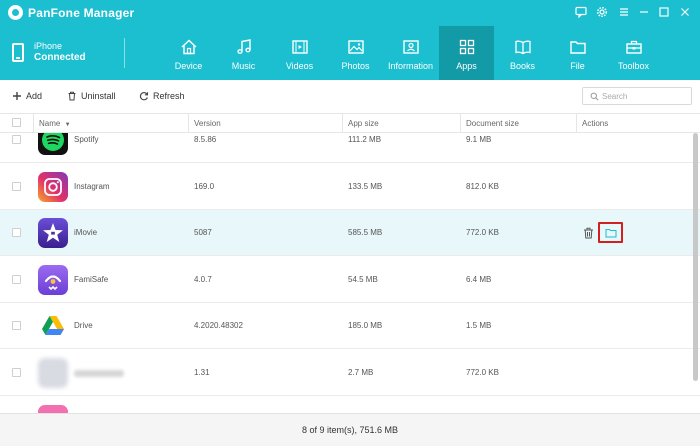 The height and width of the screenshot is (446, 700). What do you see at coordinates (99, 373) in the screenshot?
I see `blurred-app-name` at bounding box center [99, 373].